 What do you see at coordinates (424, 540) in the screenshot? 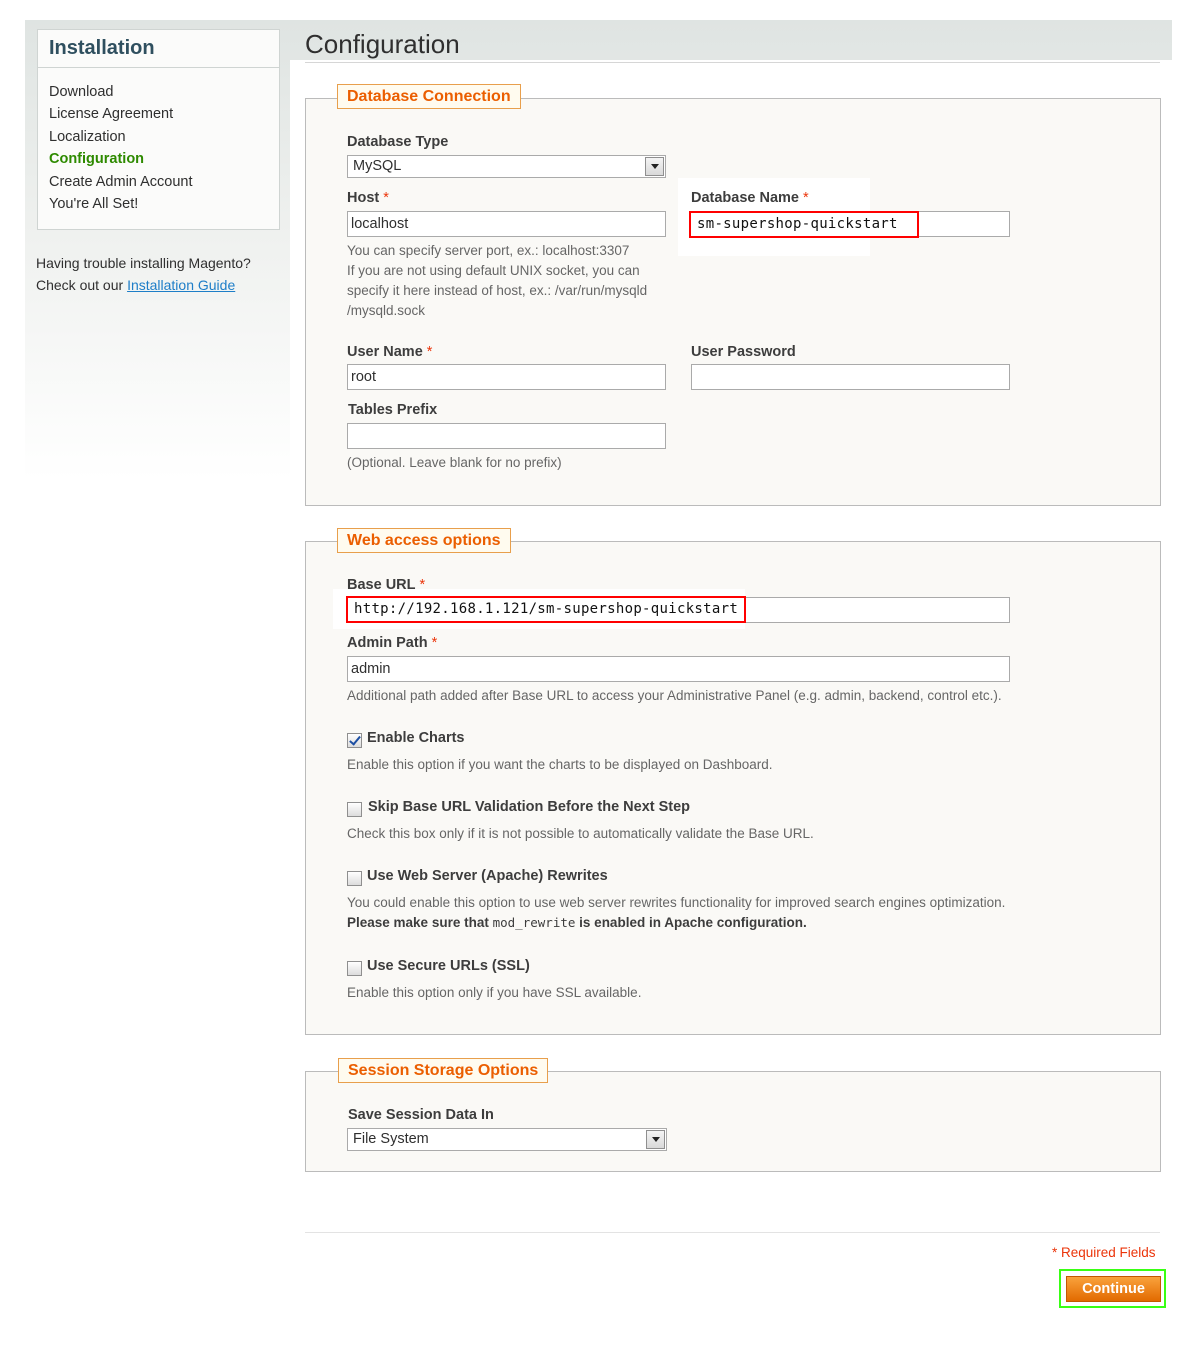
I see `web-access-legend: Web access options` at bounding box center [424, 540].